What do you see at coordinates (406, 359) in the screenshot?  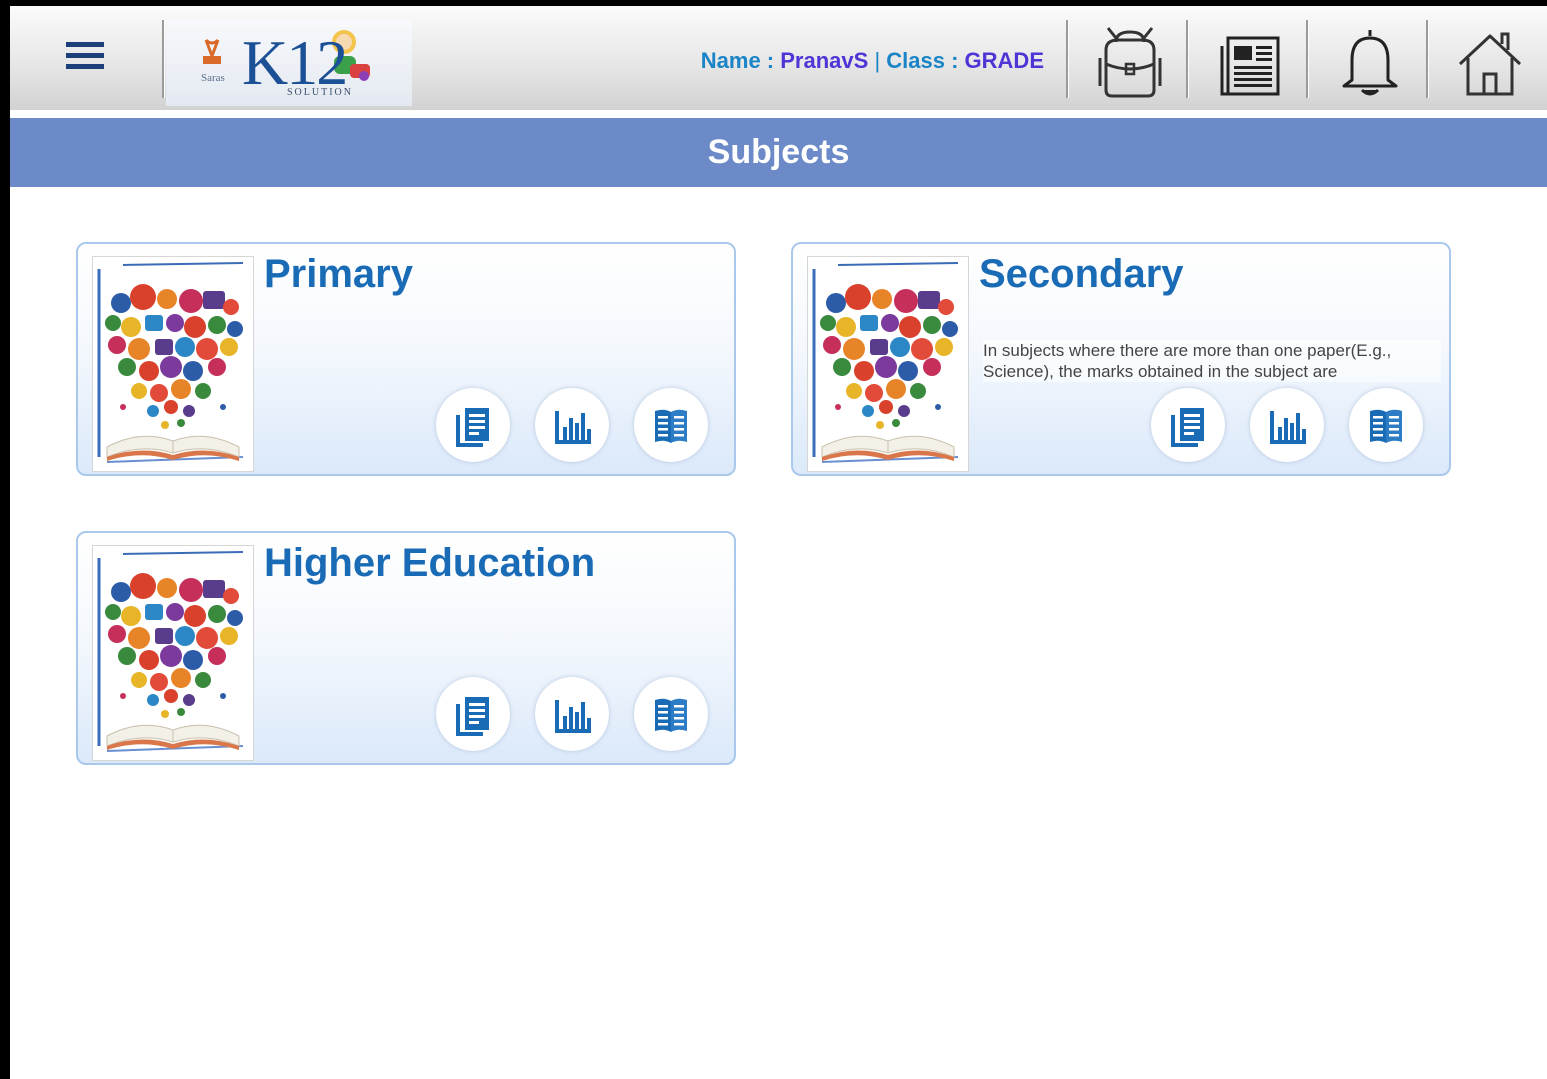 I see `subject-card-primary: Primary` at bounding box center [406, 359].